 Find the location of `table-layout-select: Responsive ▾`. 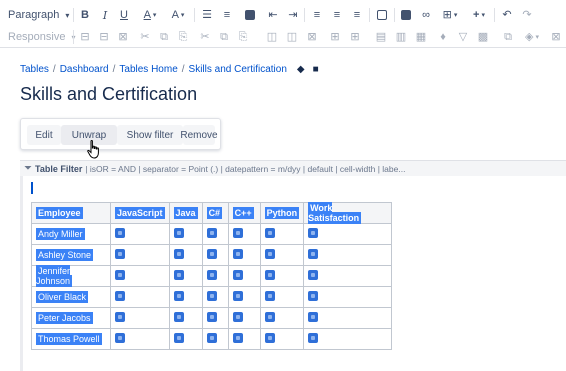

table-layout-select: Responsive ▾ is located at coordinates (39, 37).